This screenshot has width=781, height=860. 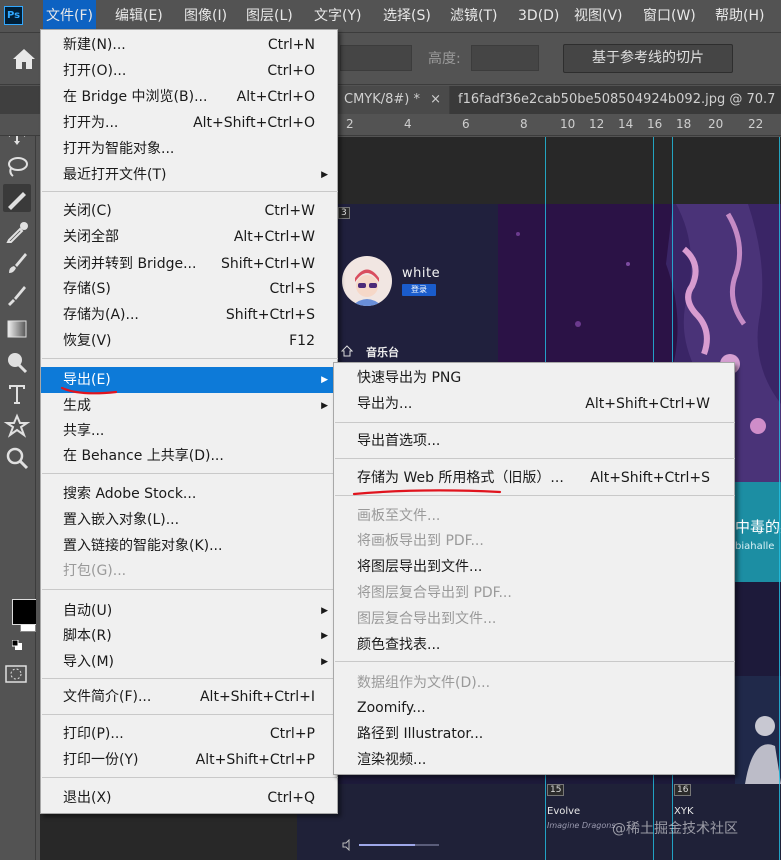 I want to click on menu-item-browse-bridge: 在 Bridge 中浏览(B)... Alt+Ctrl+O, so click(x=189, y=97).